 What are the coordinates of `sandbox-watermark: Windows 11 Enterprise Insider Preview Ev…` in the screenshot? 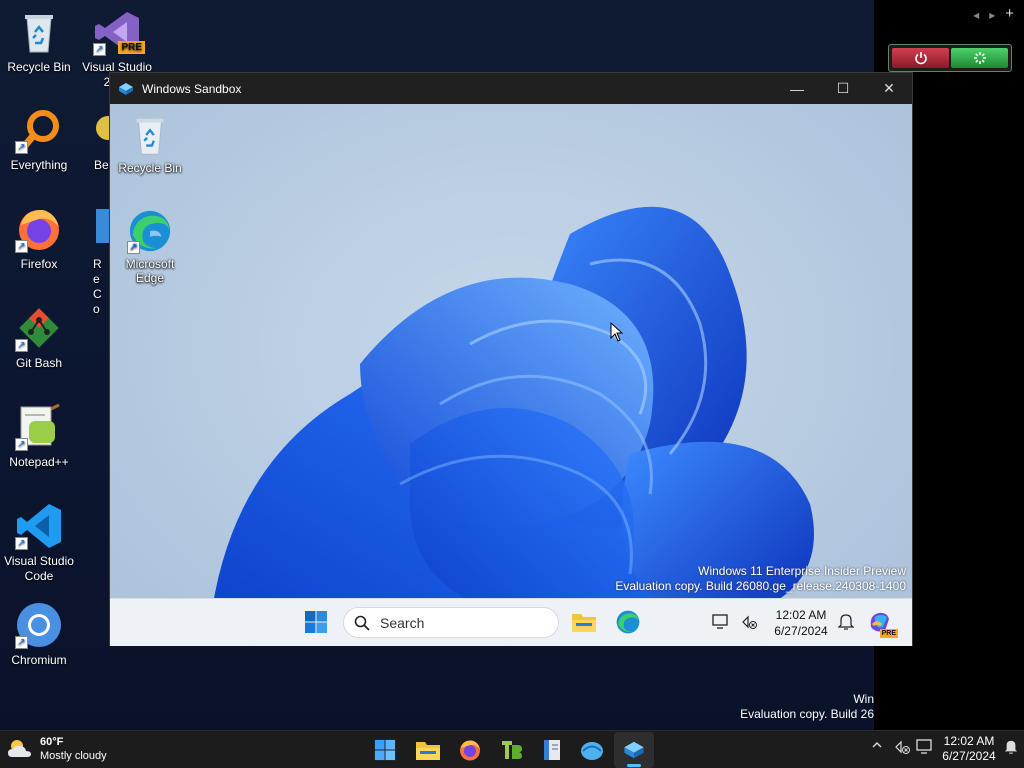 It's located at (760, 579).